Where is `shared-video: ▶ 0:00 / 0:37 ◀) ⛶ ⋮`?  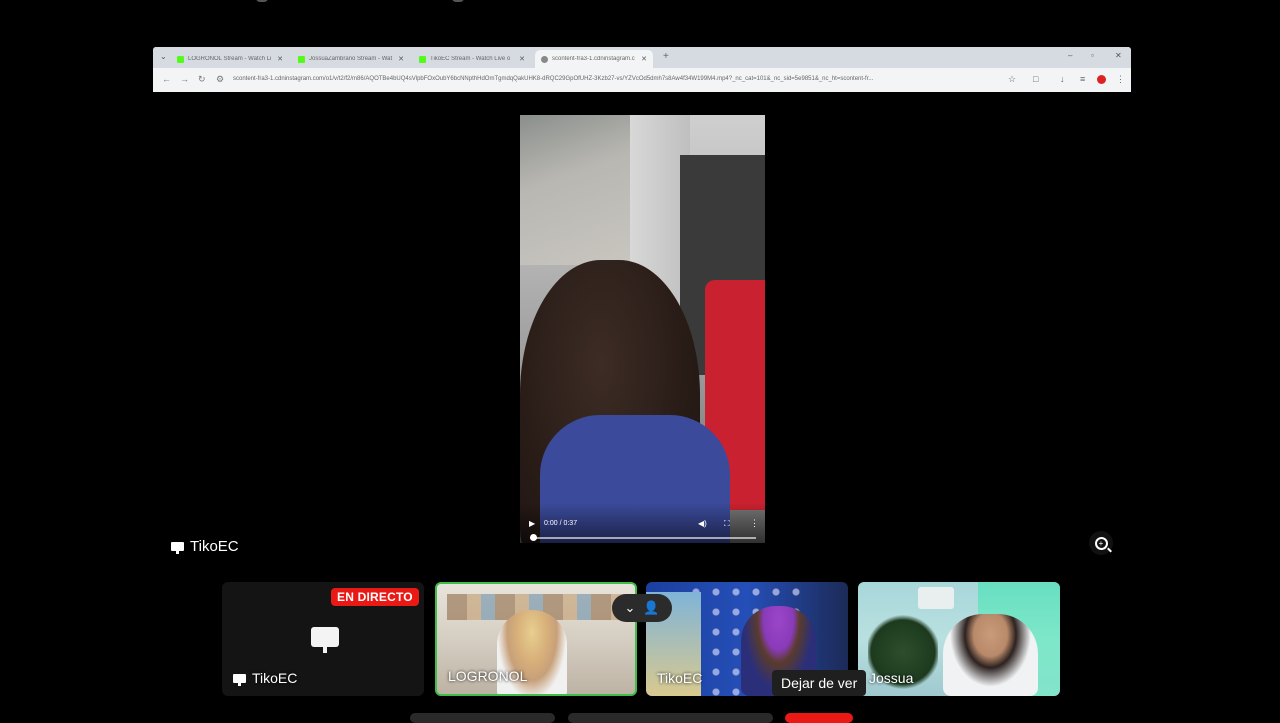
shared-video: ▶ 0:00 / 0:37 ◀) ⛶ ⋮ is located at coordinates (642, 329).